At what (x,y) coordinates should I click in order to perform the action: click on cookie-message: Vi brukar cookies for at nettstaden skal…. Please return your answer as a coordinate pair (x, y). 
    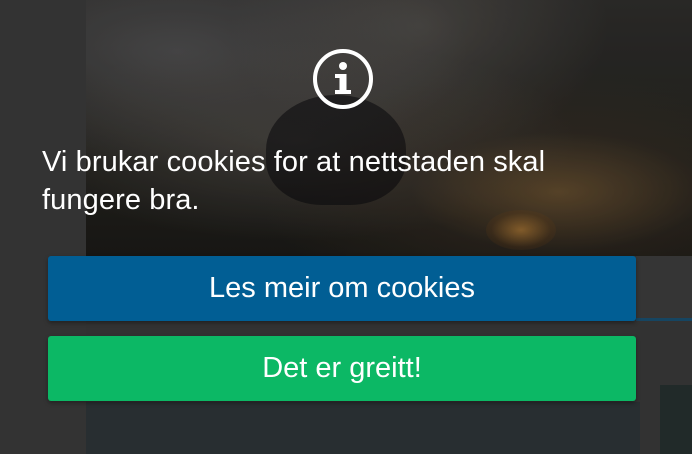
    Looking at the image, I should click on (294, 181).